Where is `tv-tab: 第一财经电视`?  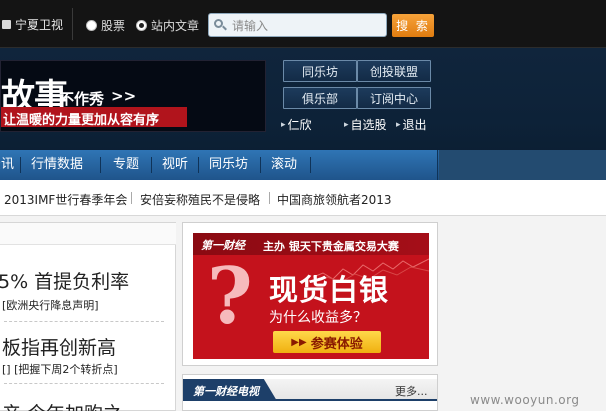
tv-tab: 第一财经电视 is located at coordinates (230, 390).